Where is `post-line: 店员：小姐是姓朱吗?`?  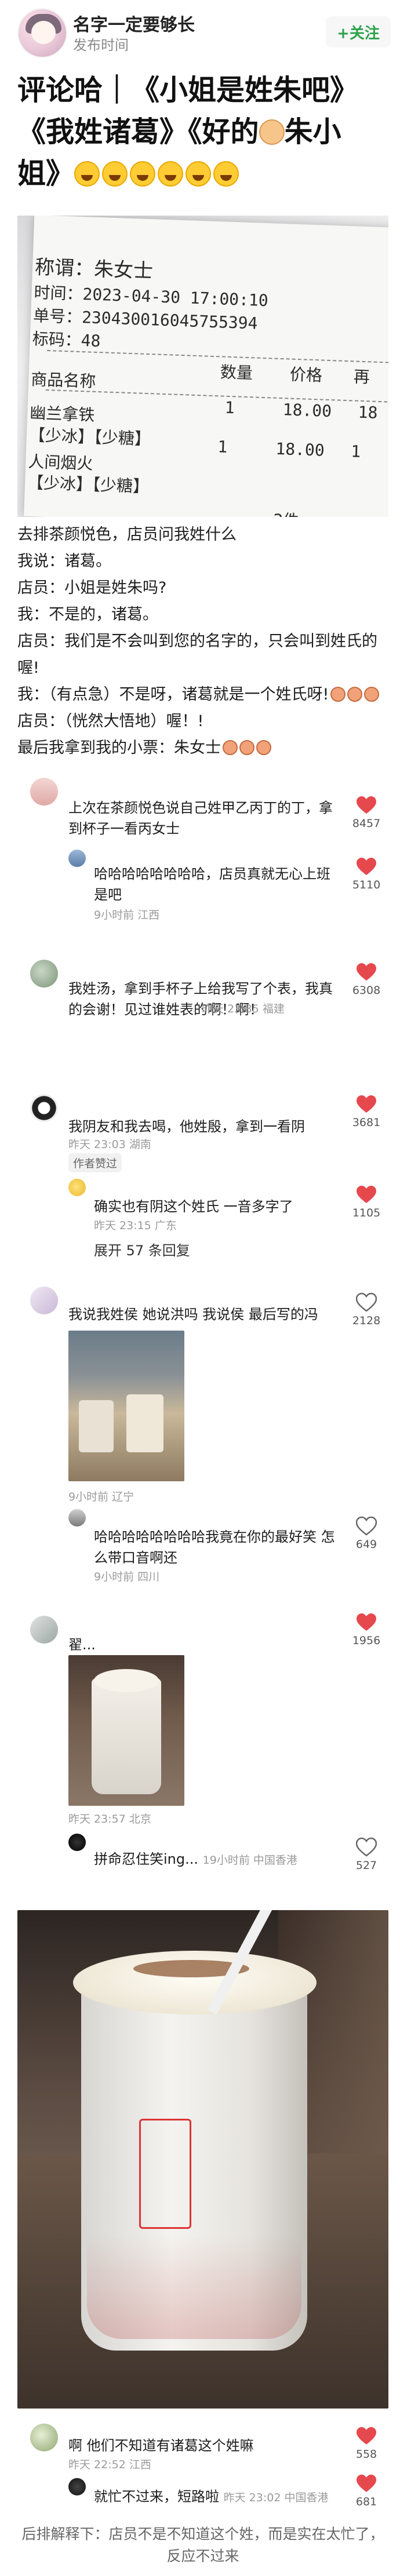
post-line: 店员：小姐是姓朱吗? is located at coordinates (92, 588).